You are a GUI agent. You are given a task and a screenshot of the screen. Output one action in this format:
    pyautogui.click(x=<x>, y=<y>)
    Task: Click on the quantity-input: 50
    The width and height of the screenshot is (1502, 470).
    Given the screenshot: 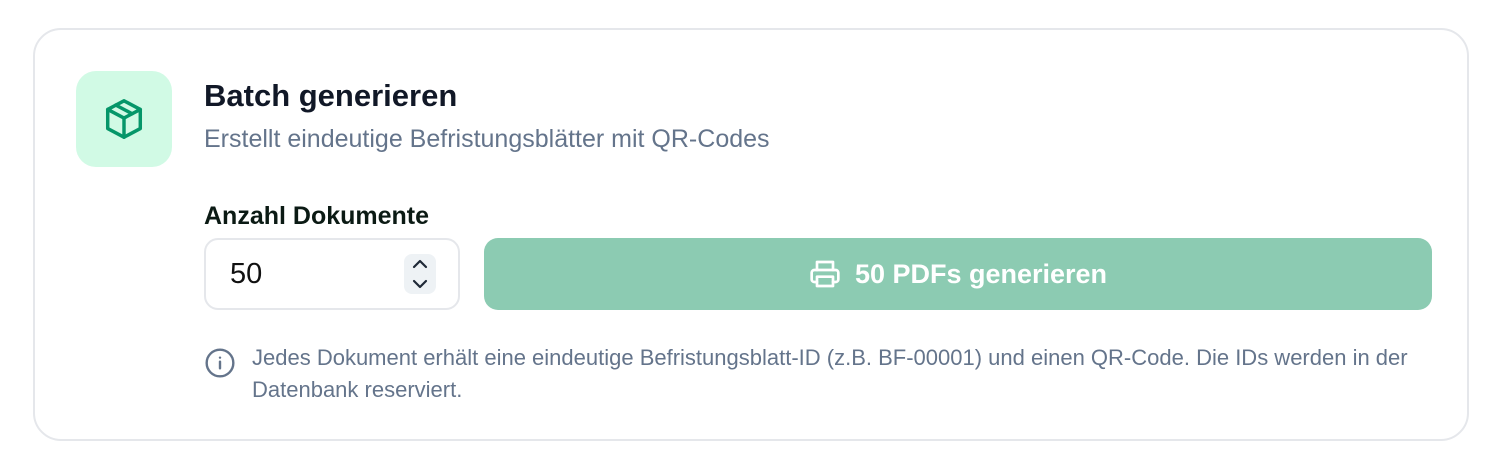 What is the action you would take?
    pyautogui.click(x=332, y=274)
    